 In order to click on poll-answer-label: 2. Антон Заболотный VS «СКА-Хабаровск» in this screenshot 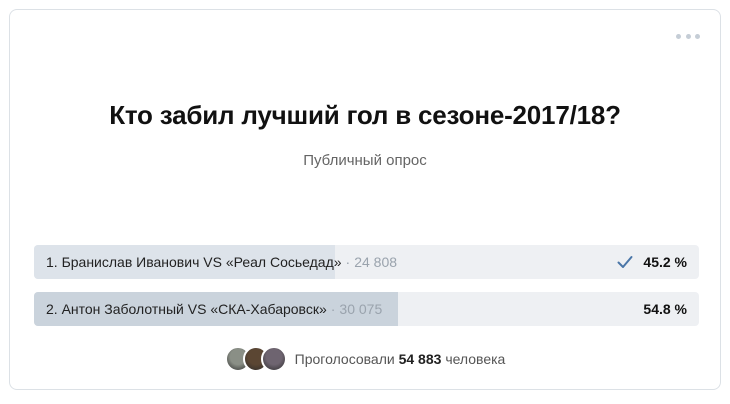, I will do `click(186, 309)`.